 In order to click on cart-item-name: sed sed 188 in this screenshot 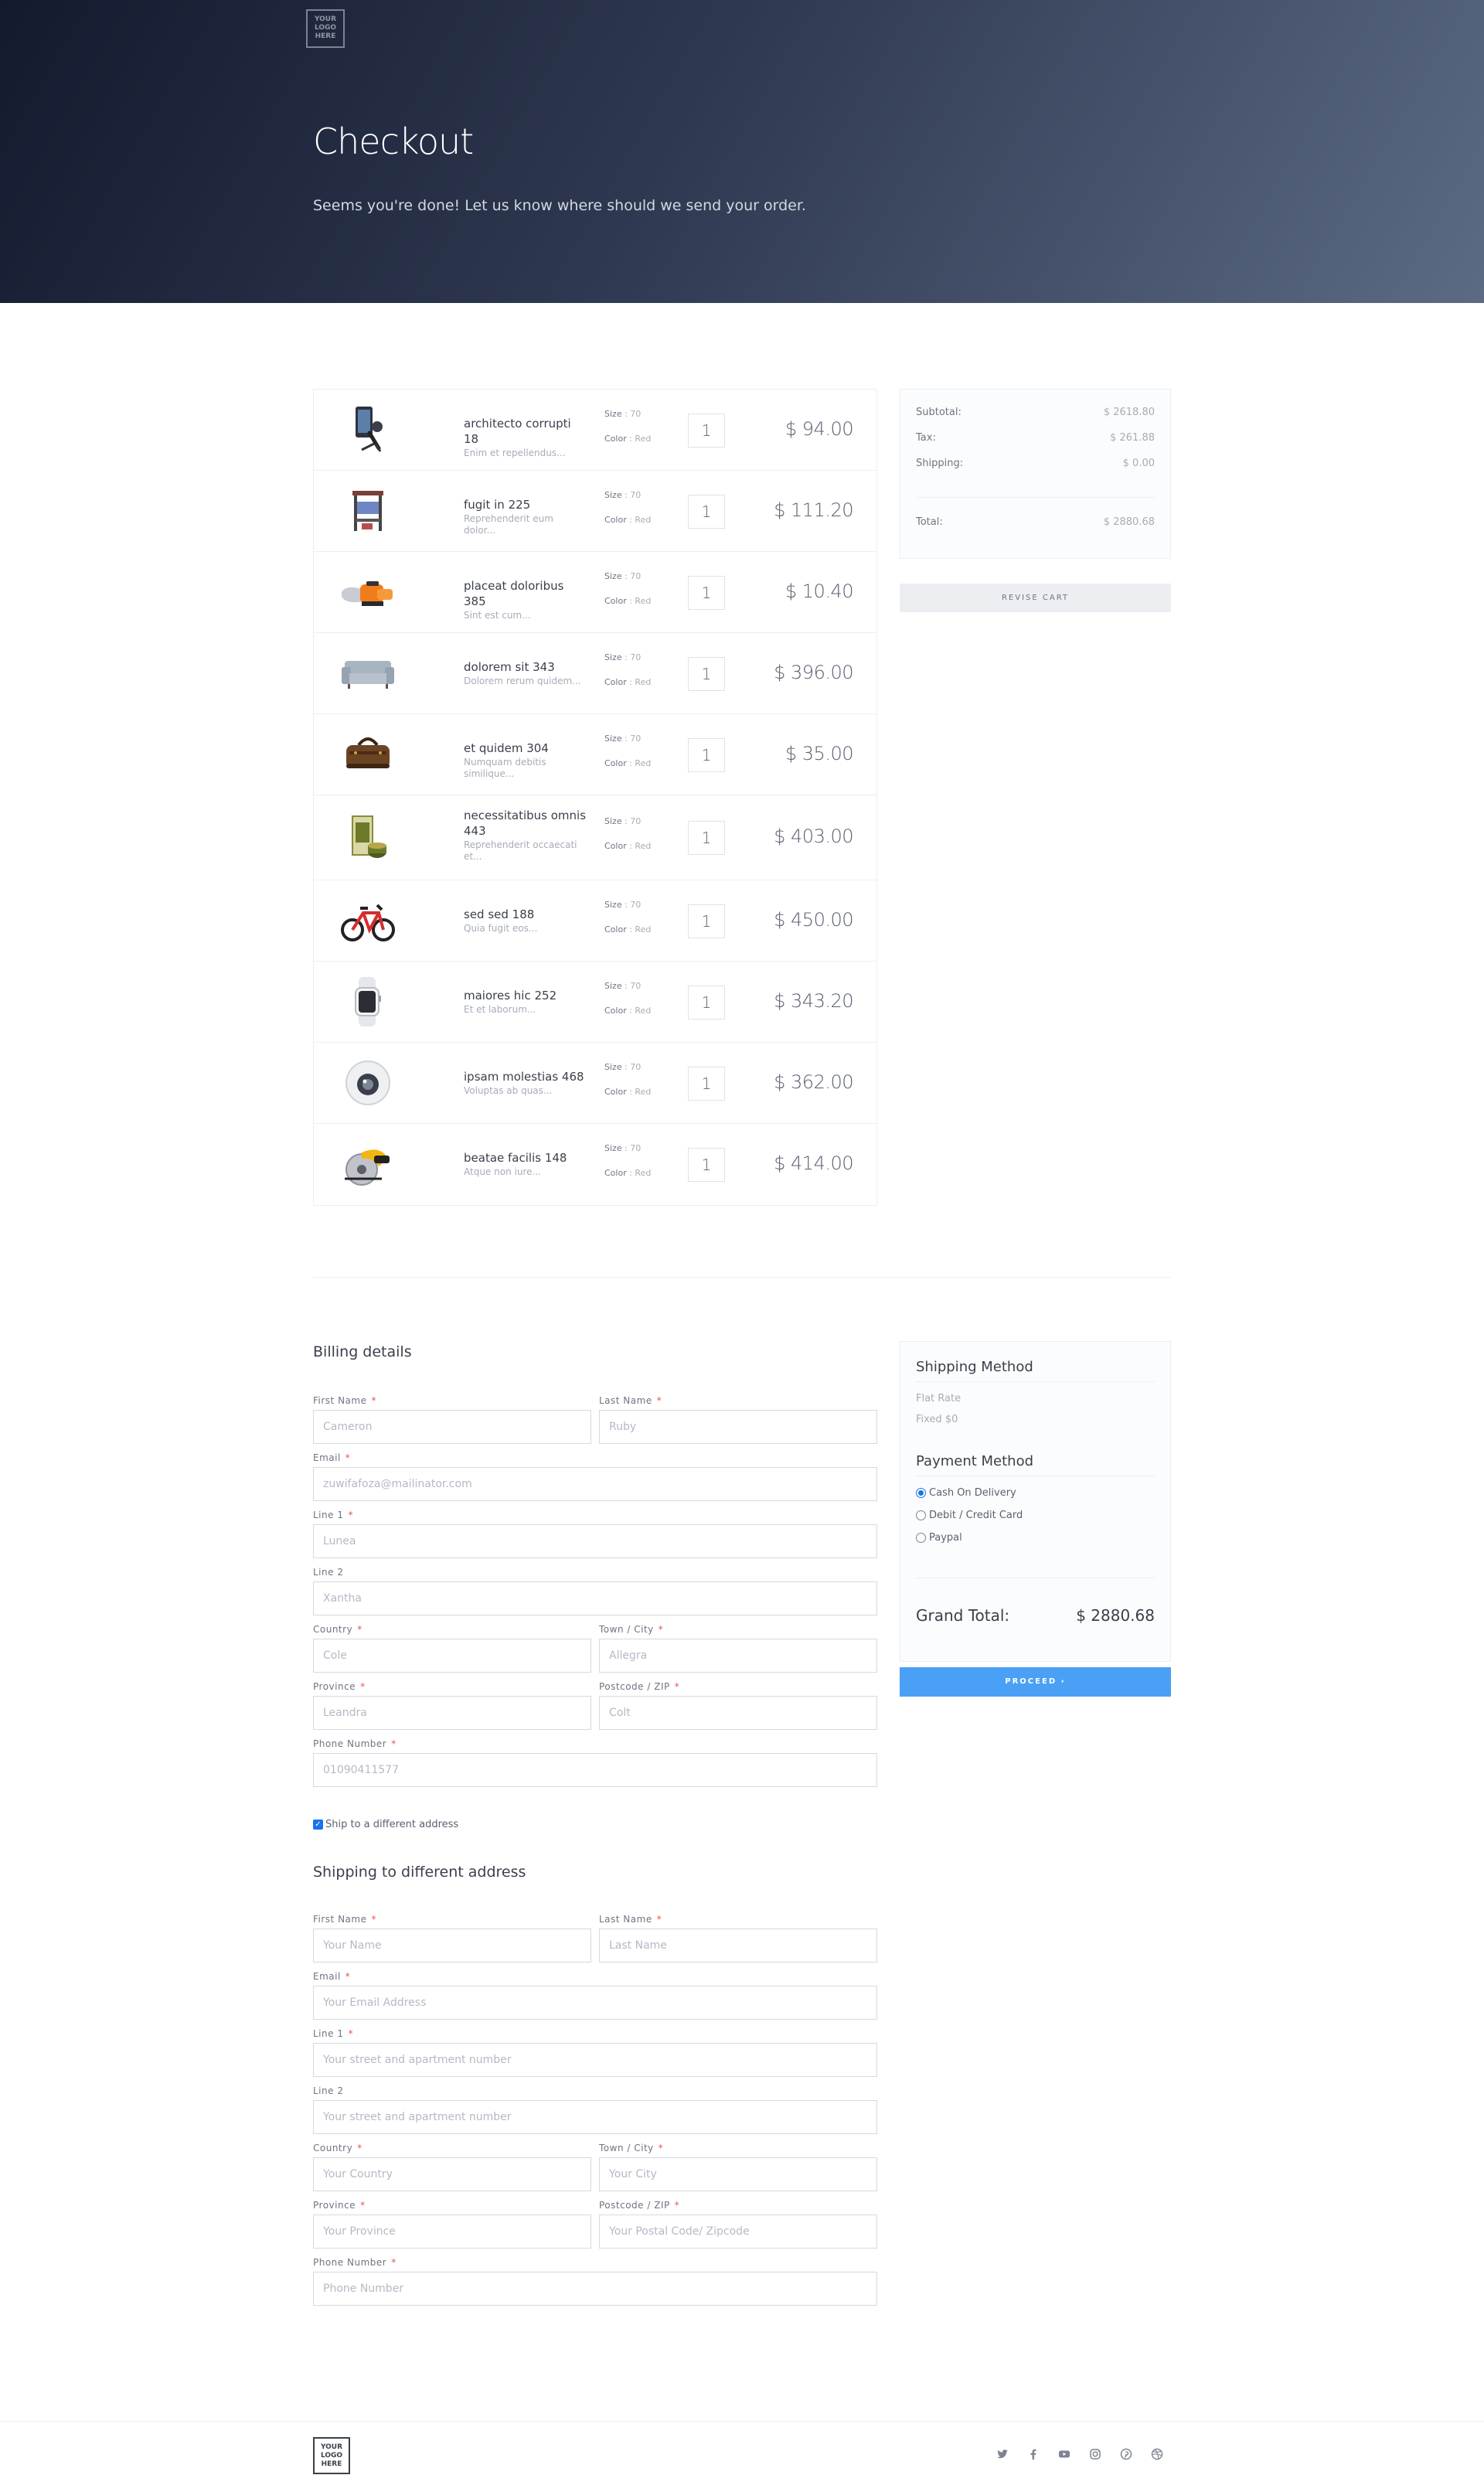, I will do `click(499, 914)`.